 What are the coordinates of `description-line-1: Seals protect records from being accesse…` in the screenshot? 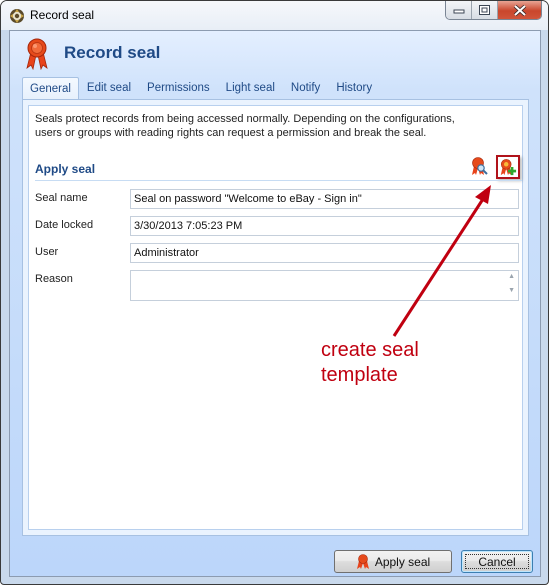 It's located at (245, 119).